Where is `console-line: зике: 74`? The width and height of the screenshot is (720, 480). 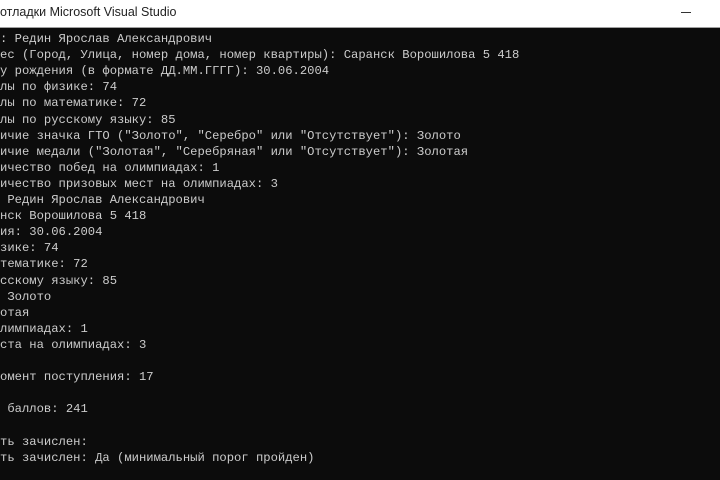
console-line: зике: 74 is located at coordinates (29, 248).